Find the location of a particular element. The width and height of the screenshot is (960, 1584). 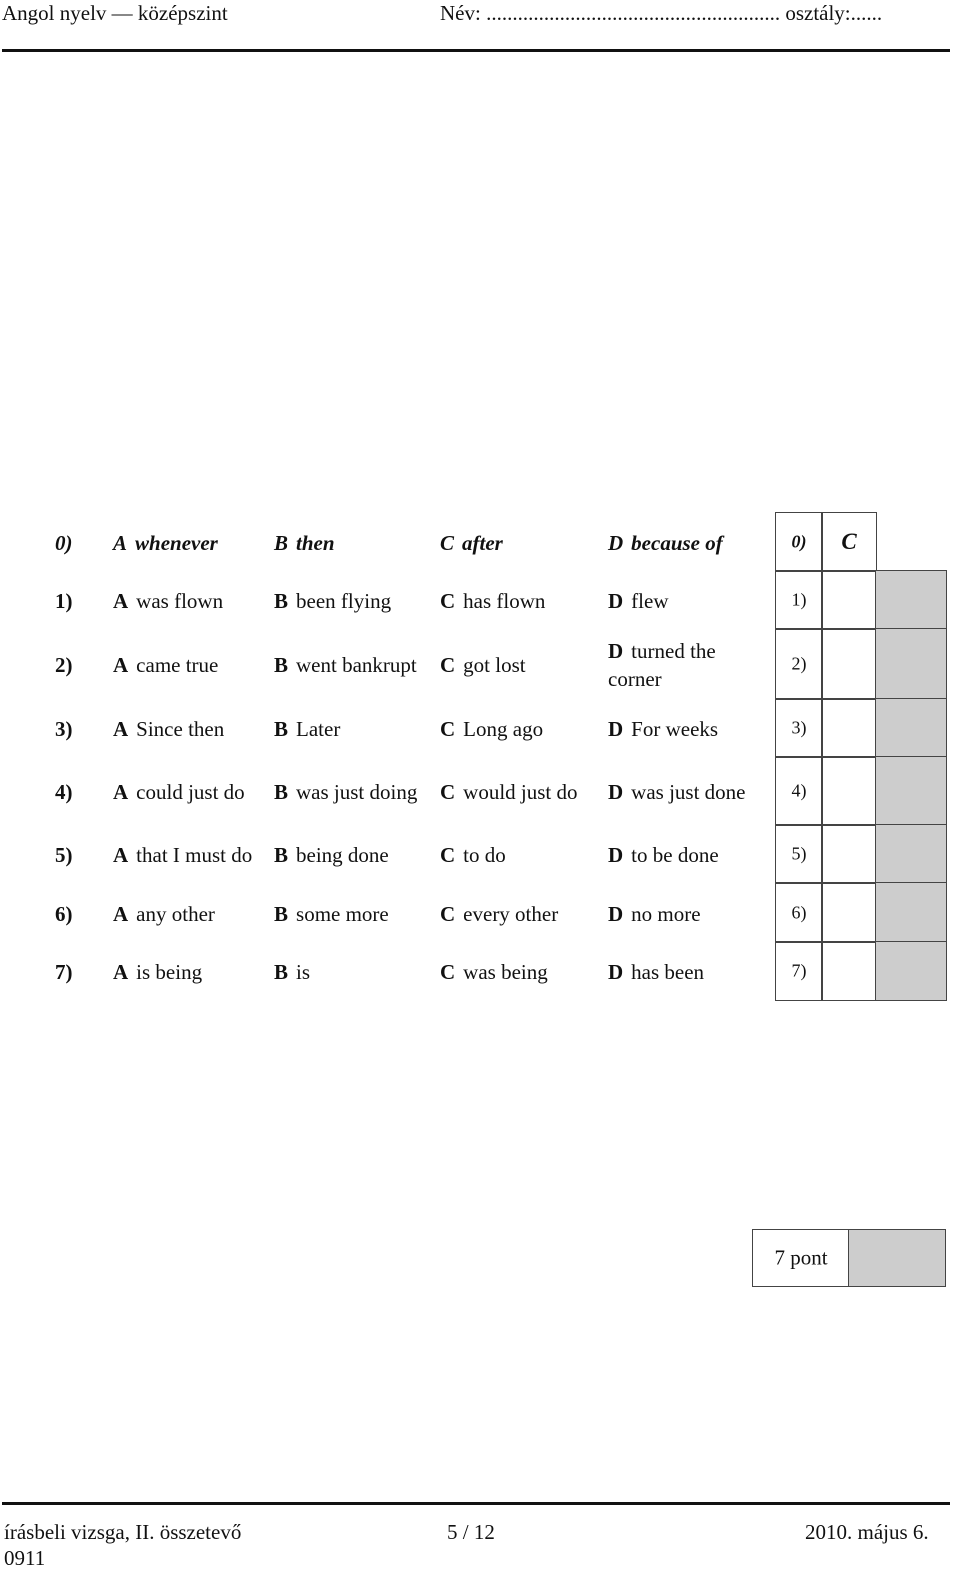

grid-label-cell: 4) is located at coordinates (799, 791).